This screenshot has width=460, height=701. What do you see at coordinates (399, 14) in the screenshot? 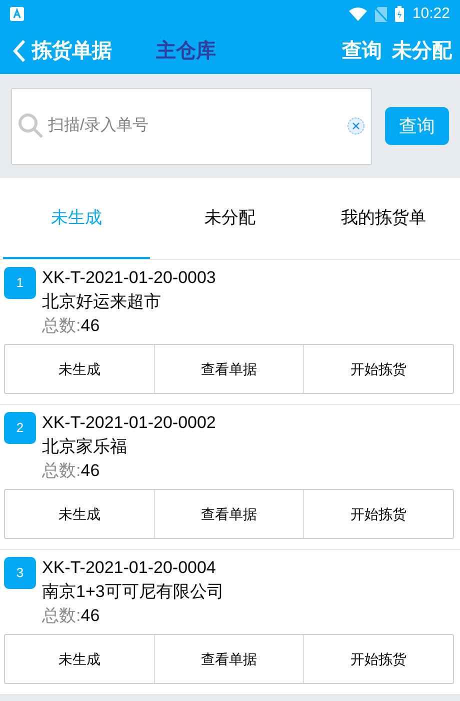
I see `battery-icon` at bounding box center [399, 14].